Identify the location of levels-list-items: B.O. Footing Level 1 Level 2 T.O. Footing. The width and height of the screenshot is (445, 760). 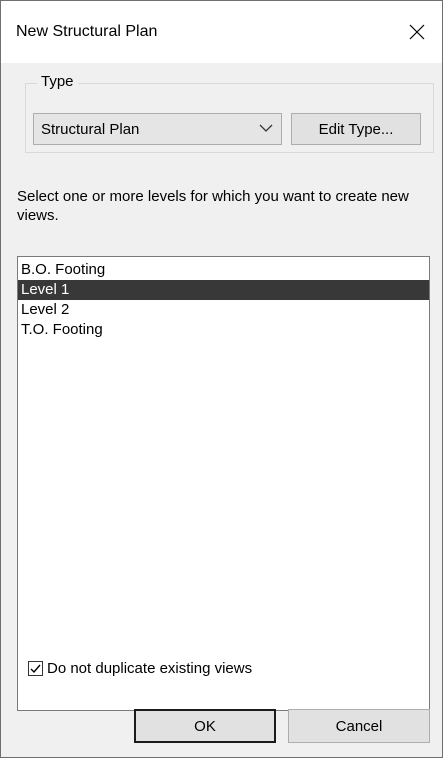
(223, 300).